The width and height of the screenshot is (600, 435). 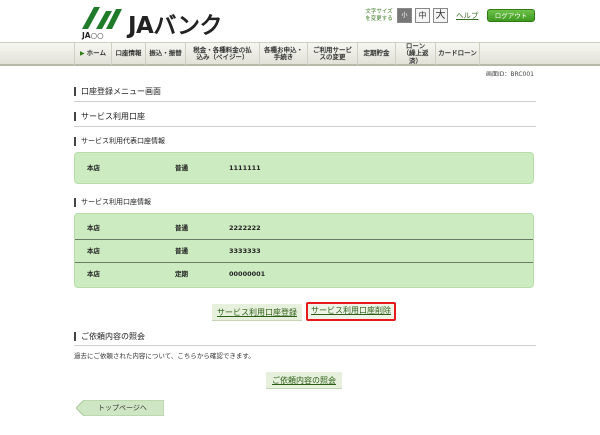 What do you see at coordinates (109, 116) in the screenshot?
I see `section-title-service-accounts: サービス利用口座` at bounding box center [109, 116].